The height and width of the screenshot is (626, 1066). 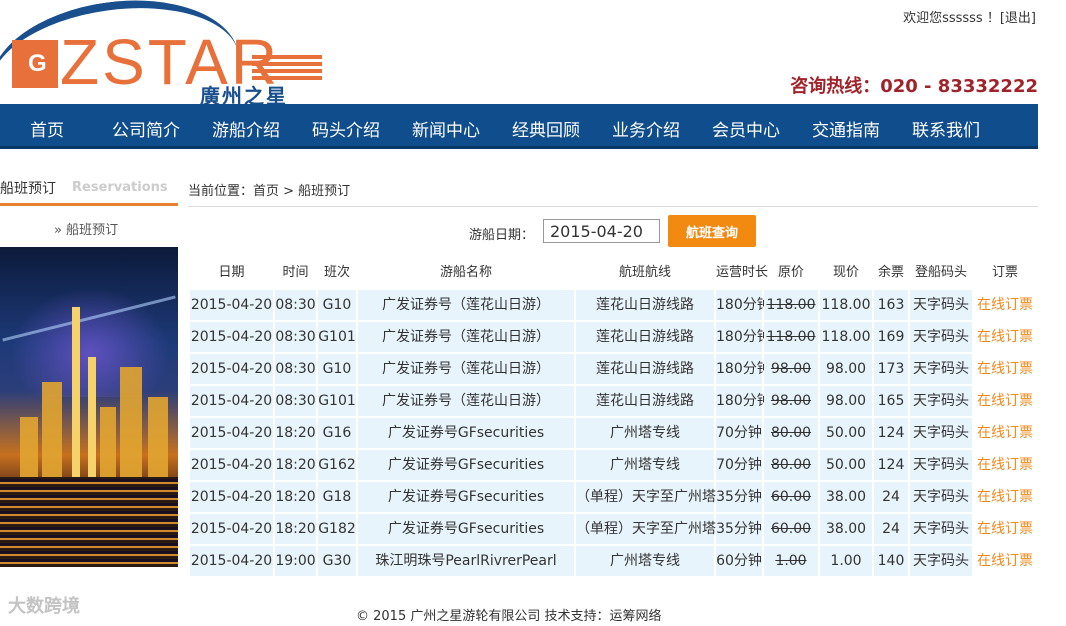 I want to click on nav-company: 公司简介, so click(x=146, y=128).